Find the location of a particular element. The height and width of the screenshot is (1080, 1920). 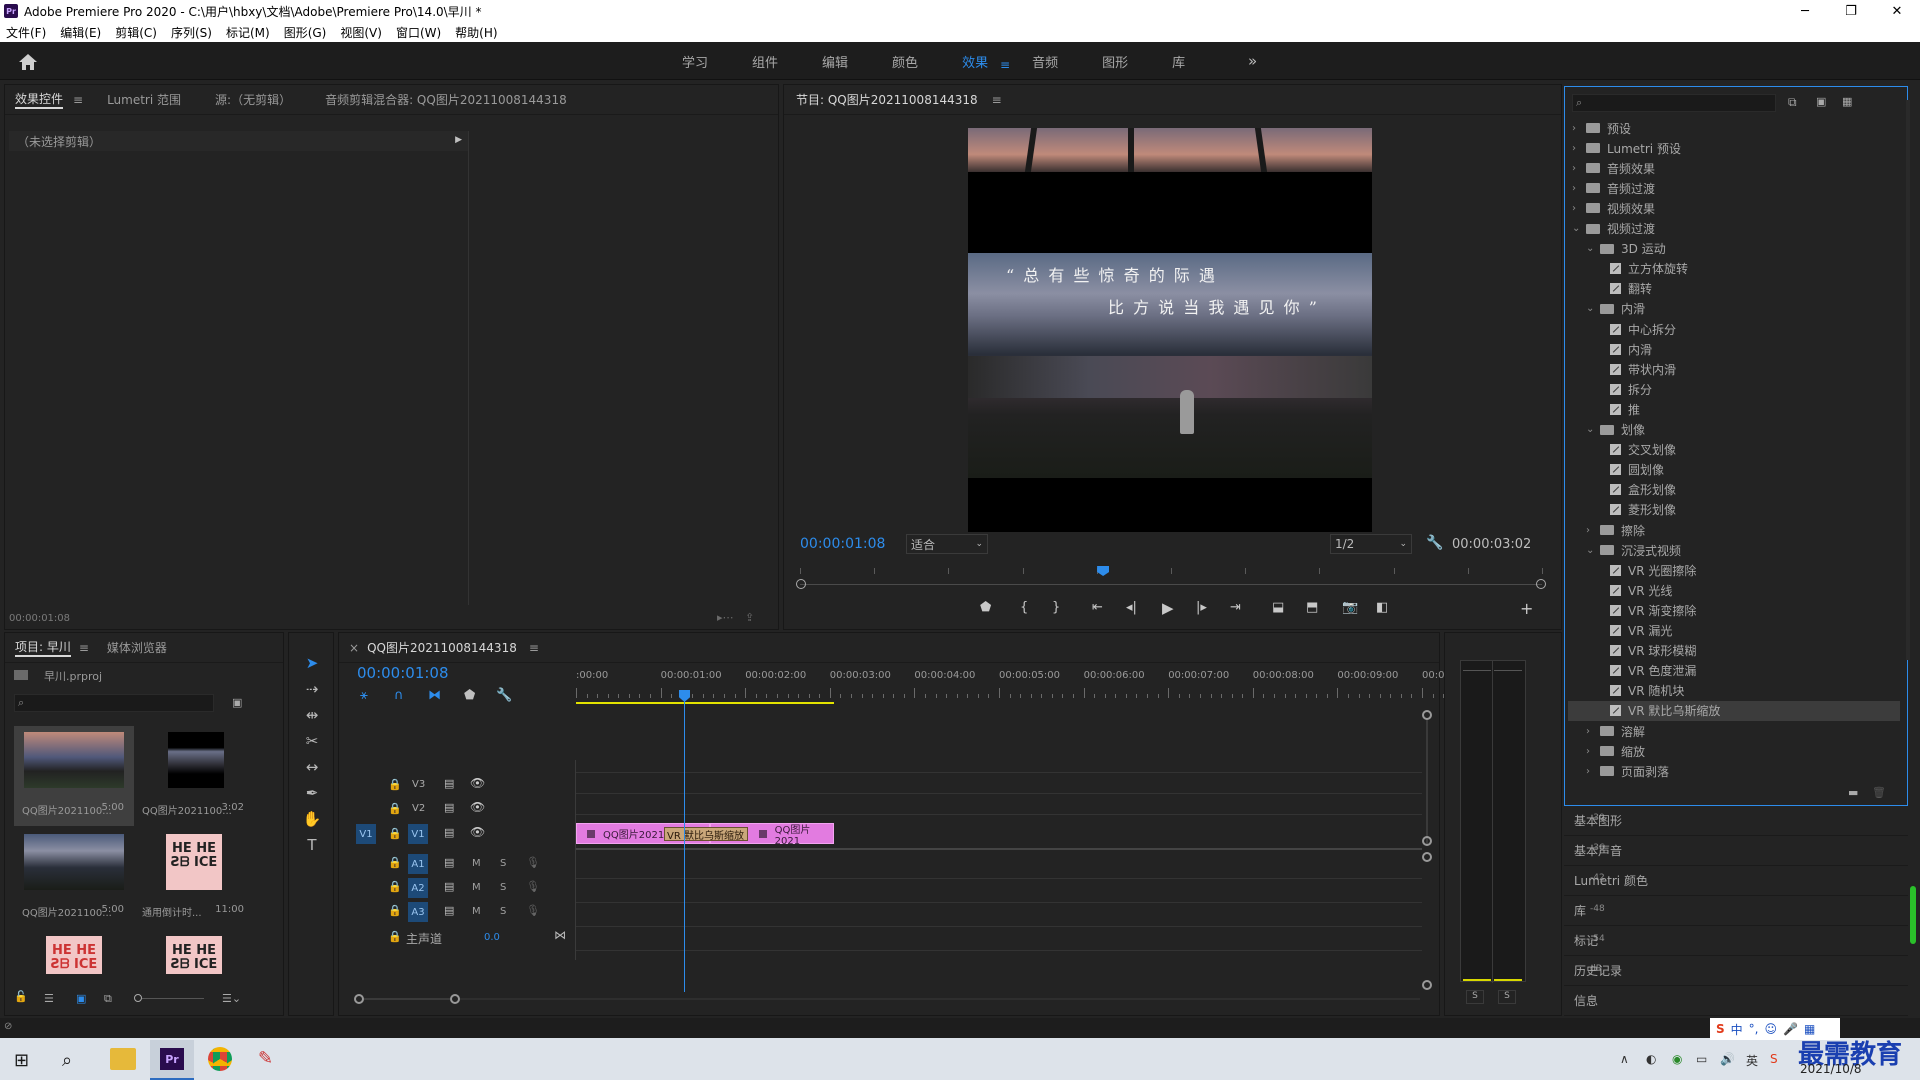

wrench-icon: 🔧 is located at coordinates (1434, 543).